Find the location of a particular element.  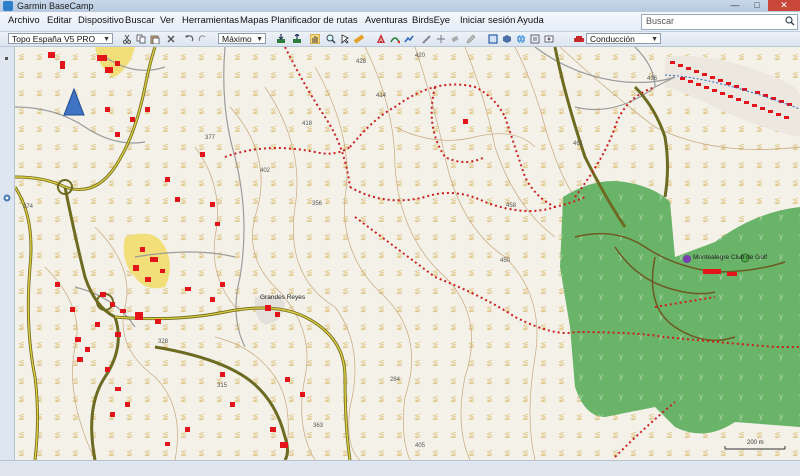

search-input: Buscar is located at coordinates (719, 22).